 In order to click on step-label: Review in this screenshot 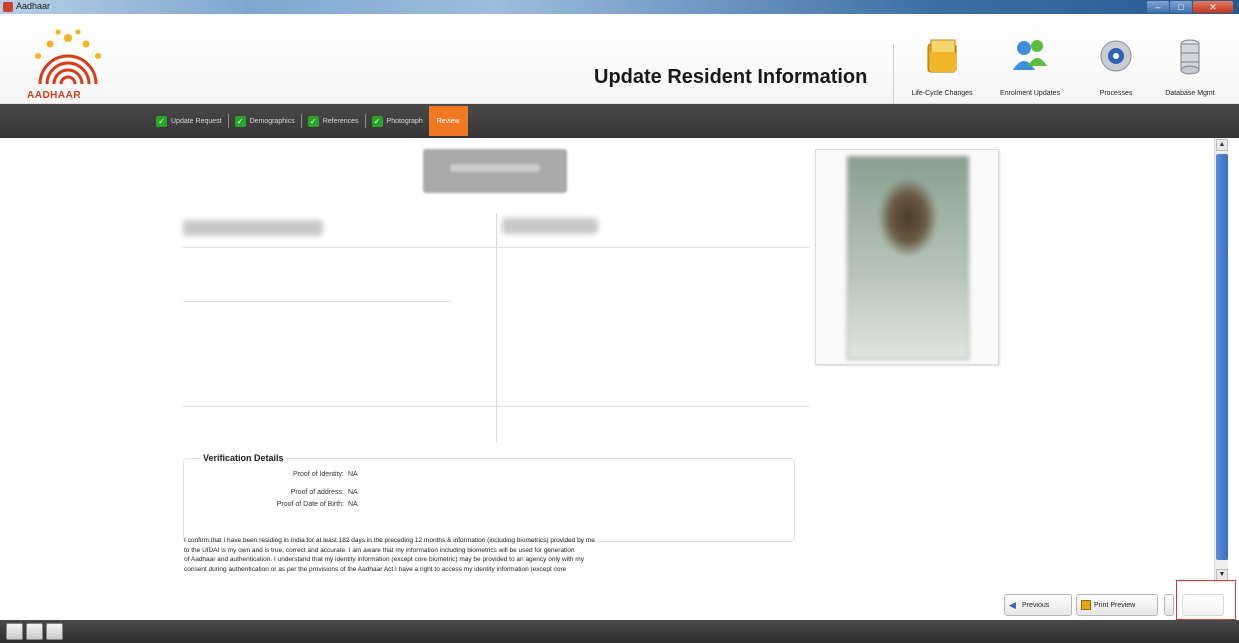, I will do `click(448, 121)`.